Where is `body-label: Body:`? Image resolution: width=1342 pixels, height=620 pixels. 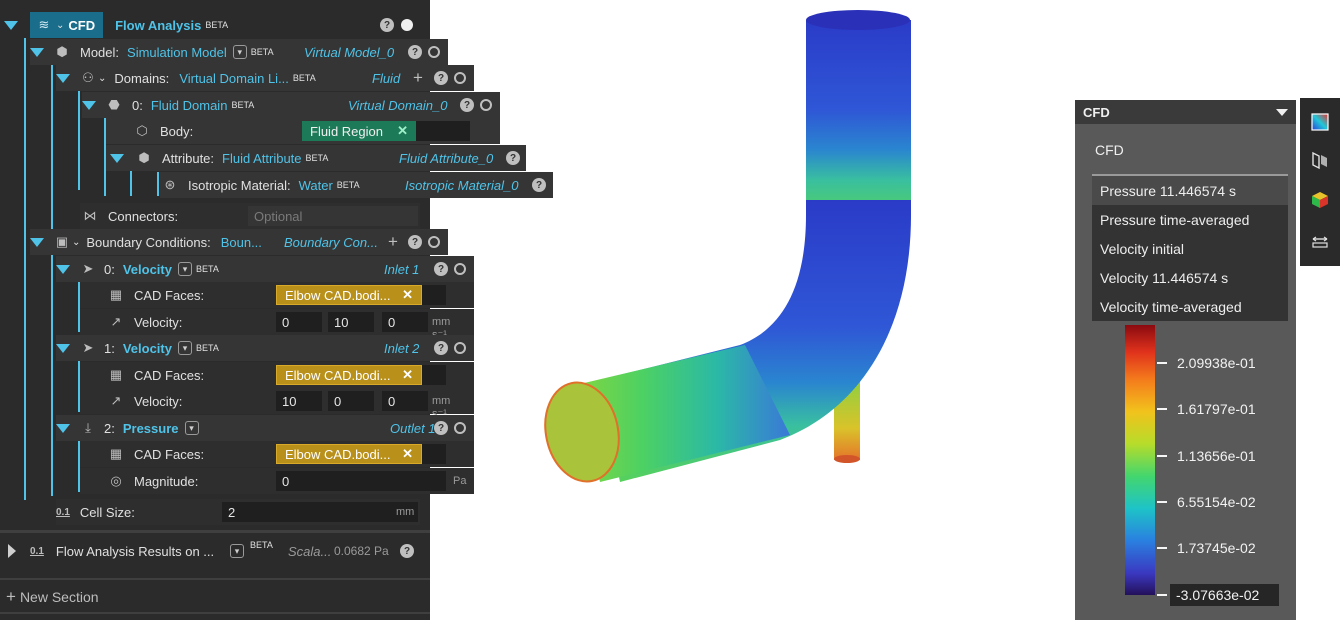 body-label: Body: is located at coordinates (177, 131).